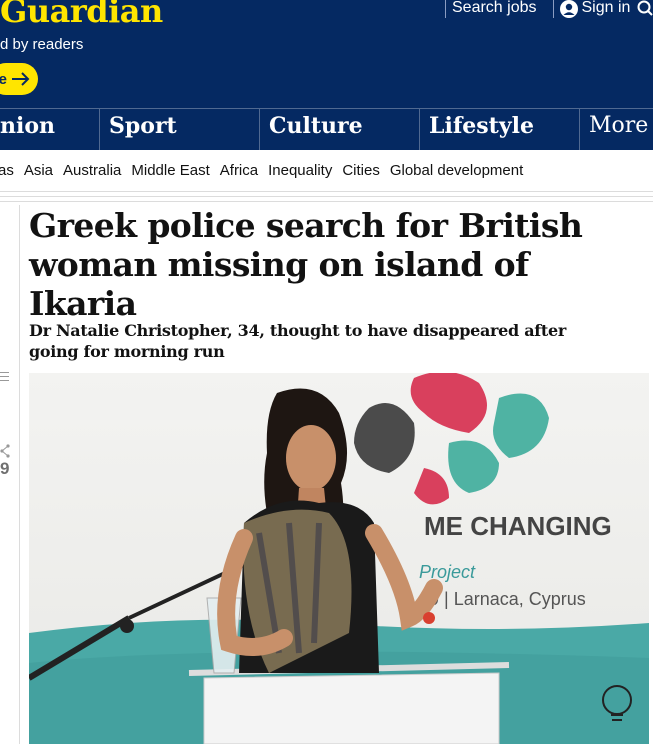 Image resolution: width=653 pixels, height=744 pixels. I want to click on pillar-lifestyle: Lifestyle, so click(499, 129).